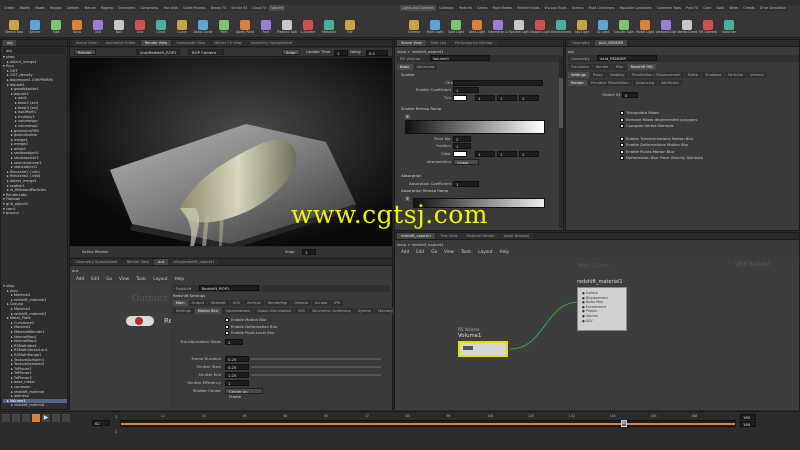 The height and width of the screenshot is (450, 800). What do you see at coordinates (482, 8) in the screenshot?
I see `shelf-tab: Grains` at bounding box center [482, 8].